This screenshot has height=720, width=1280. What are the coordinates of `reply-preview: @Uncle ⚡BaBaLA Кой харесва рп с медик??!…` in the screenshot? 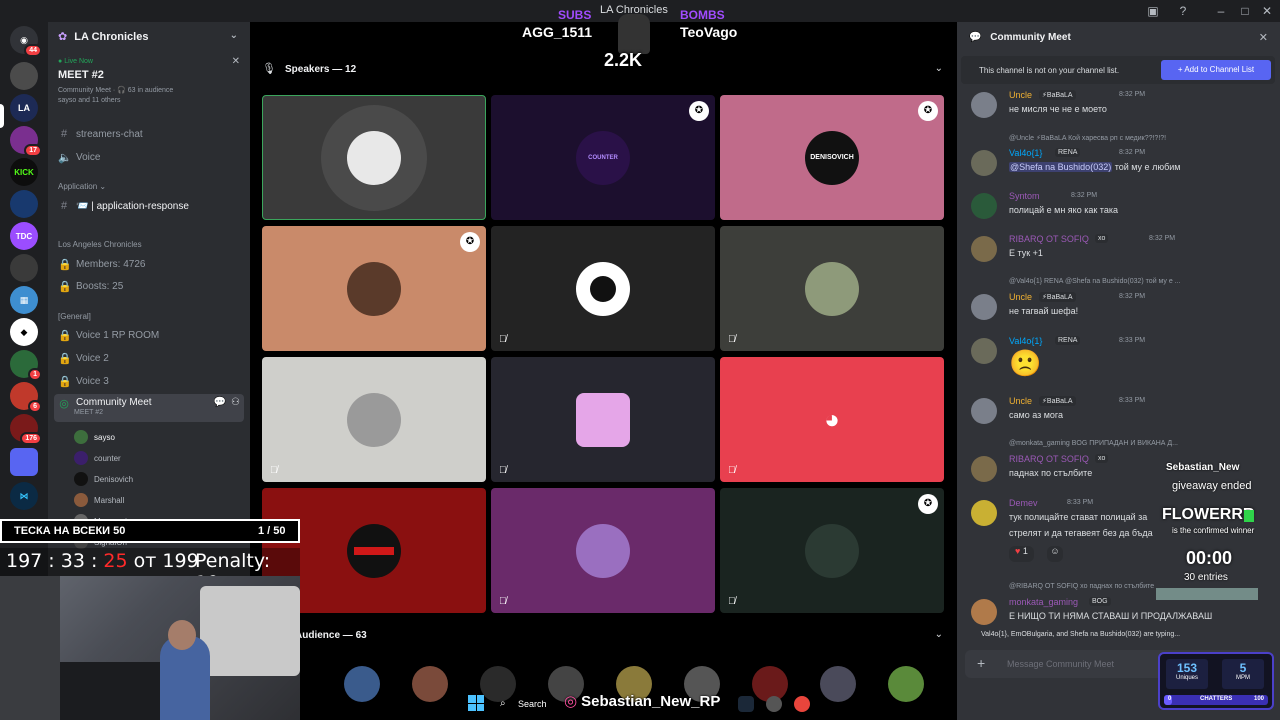 It's located at (1087, 138).